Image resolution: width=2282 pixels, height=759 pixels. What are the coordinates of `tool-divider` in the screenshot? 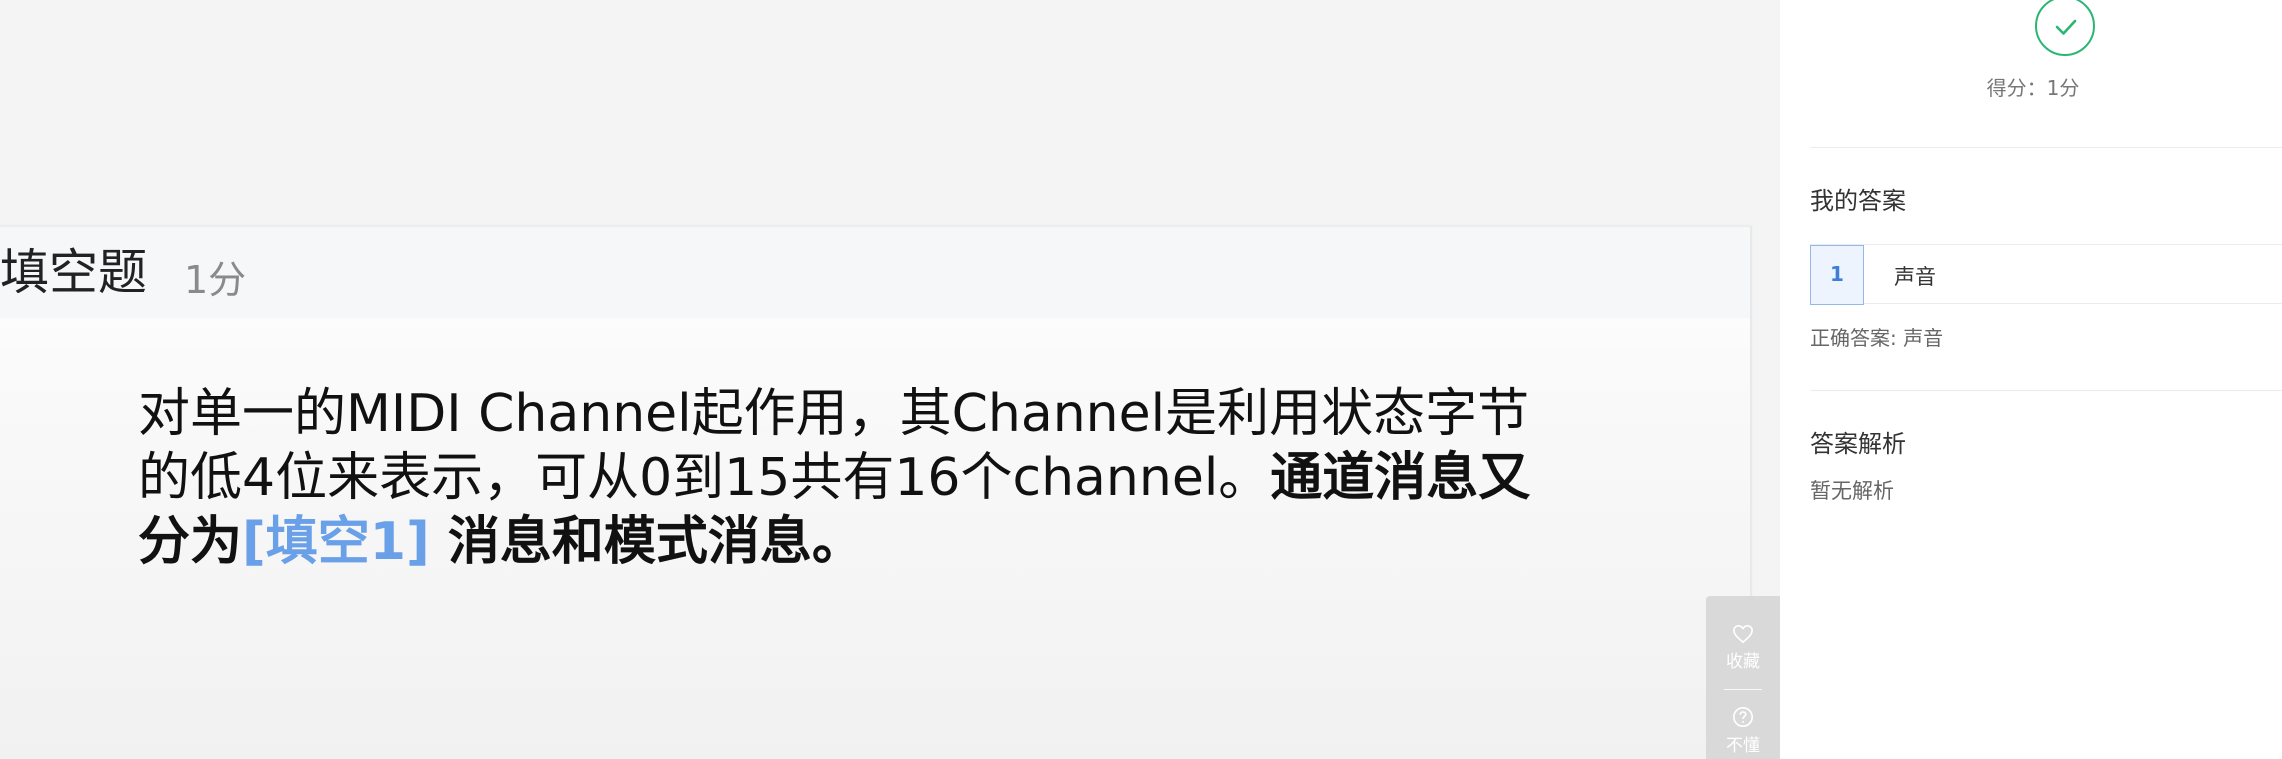 It's located at (1743, 689).